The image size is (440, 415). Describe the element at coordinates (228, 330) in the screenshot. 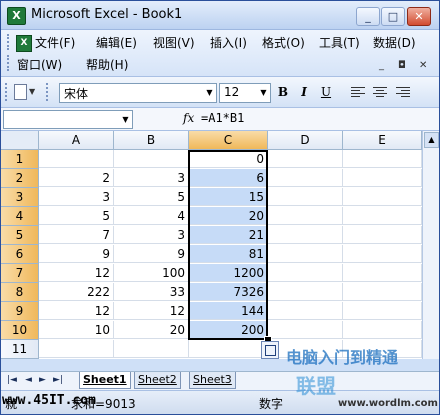

I see `cell-c: 200` at that location.